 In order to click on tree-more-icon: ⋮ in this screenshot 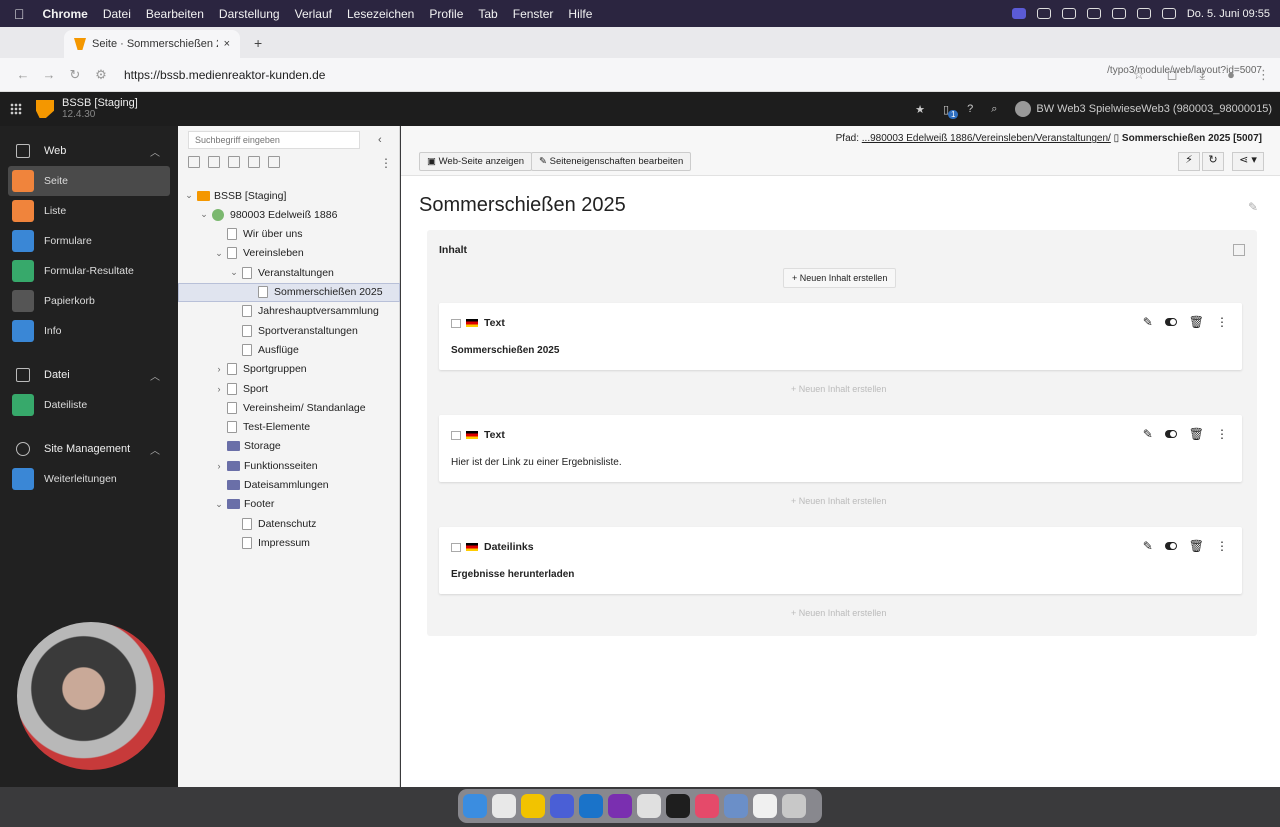, I will do `click(386, 163)`.